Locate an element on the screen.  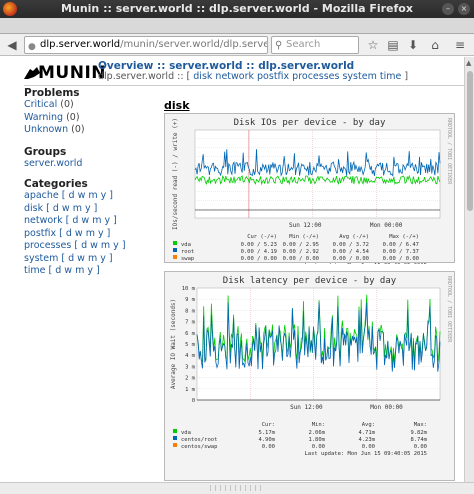
legend-value: 0.00 / 2.95 is located at coordinates (301, 245).